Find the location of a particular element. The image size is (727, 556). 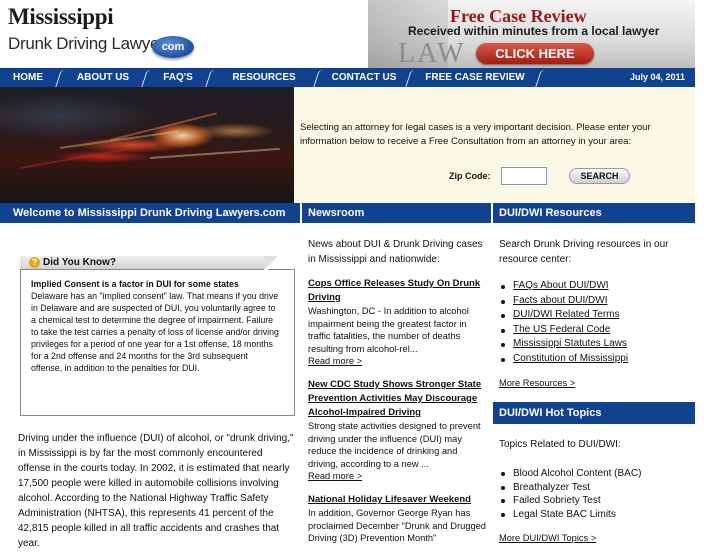

more-resources-link: More Resources > is located at coordinates (597, 383).